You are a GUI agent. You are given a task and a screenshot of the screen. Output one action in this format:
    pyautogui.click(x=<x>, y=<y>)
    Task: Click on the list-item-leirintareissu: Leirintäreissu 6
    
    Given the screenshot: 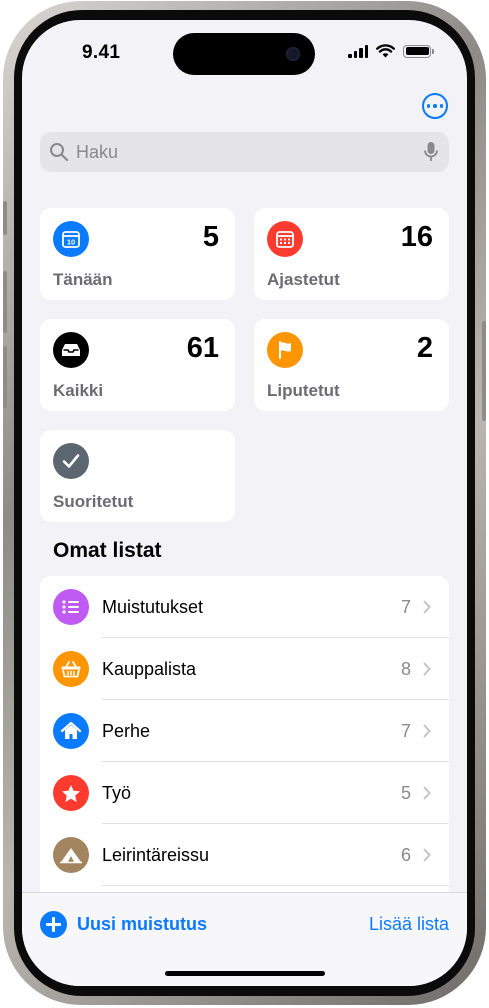 What is the action you would take?
    pyautogui.click(x=244, y=855)
    